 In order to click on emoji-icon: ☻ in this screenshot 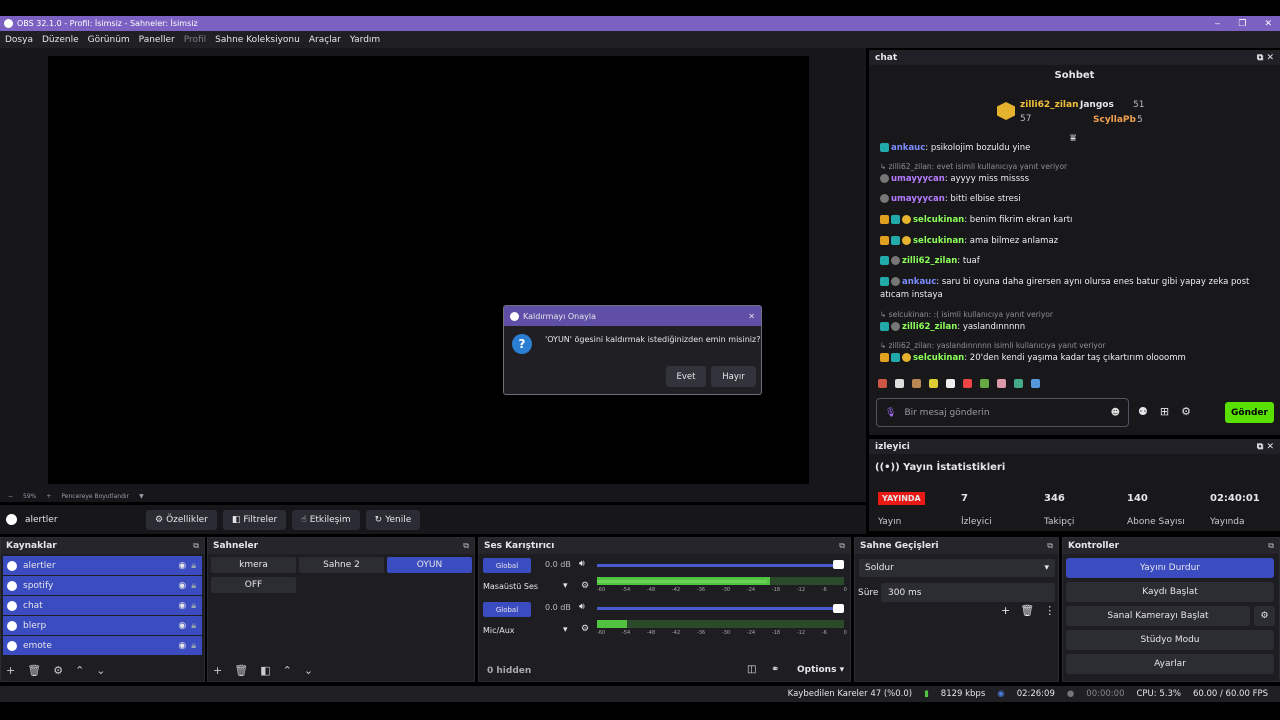, I will do `click(1115, 413)`.